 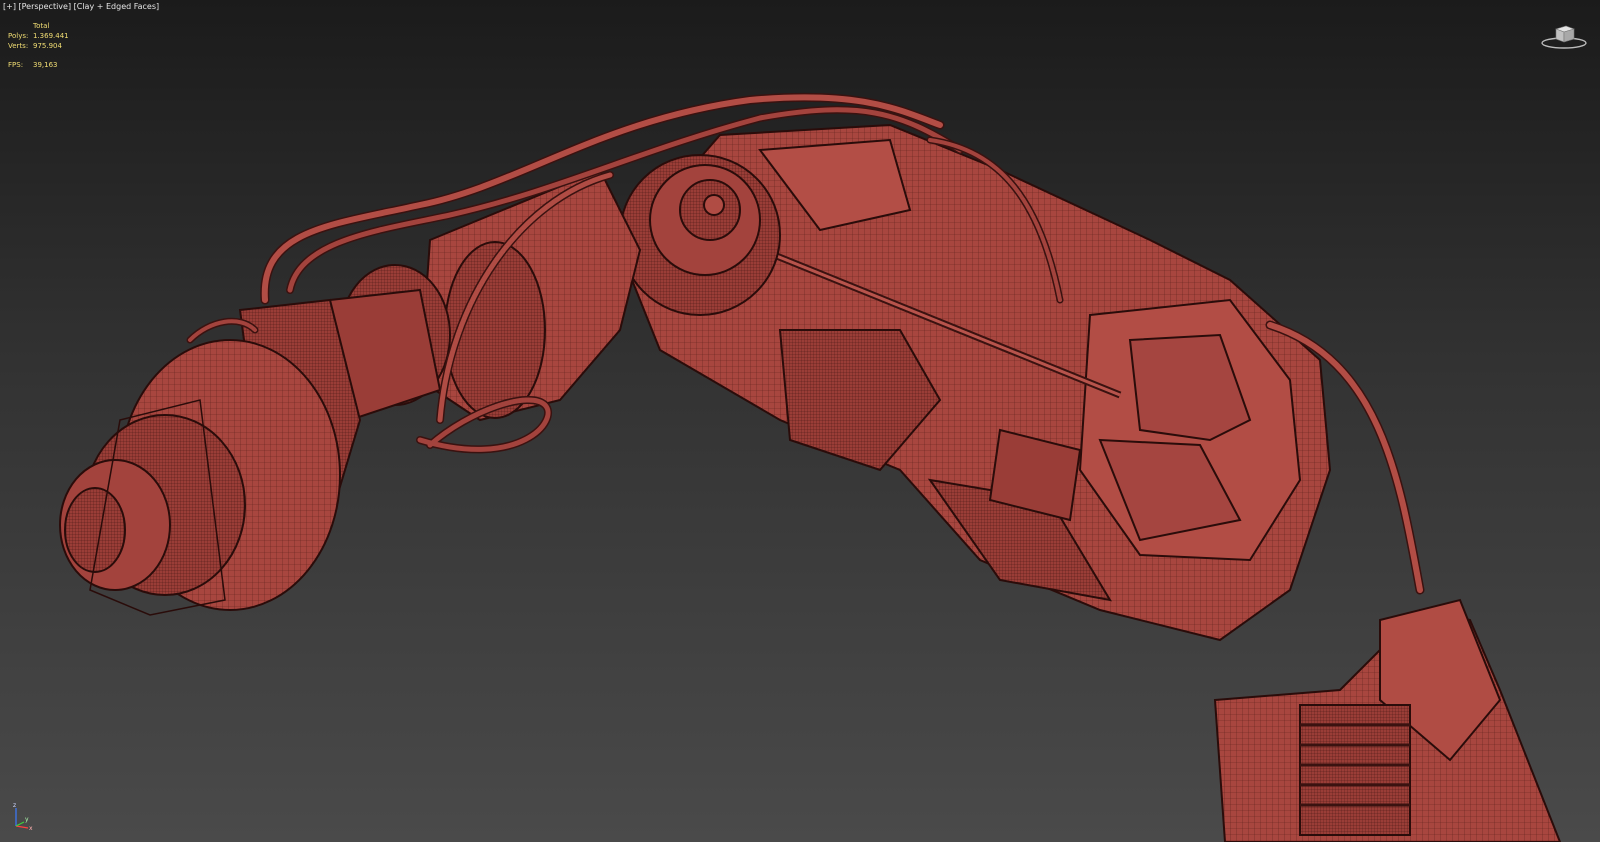 What do you see at coordinates (9, 6) in the screenshot?
I see `viewport-menu-plus: [+]` at bounding box center [9, 6].